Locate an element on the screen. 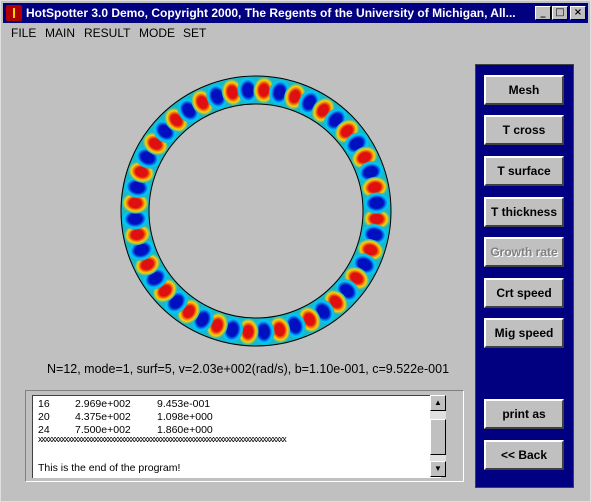 This screenshot has width=591, height=502. menu-mode: MODE is located at coordinates (157, 33).